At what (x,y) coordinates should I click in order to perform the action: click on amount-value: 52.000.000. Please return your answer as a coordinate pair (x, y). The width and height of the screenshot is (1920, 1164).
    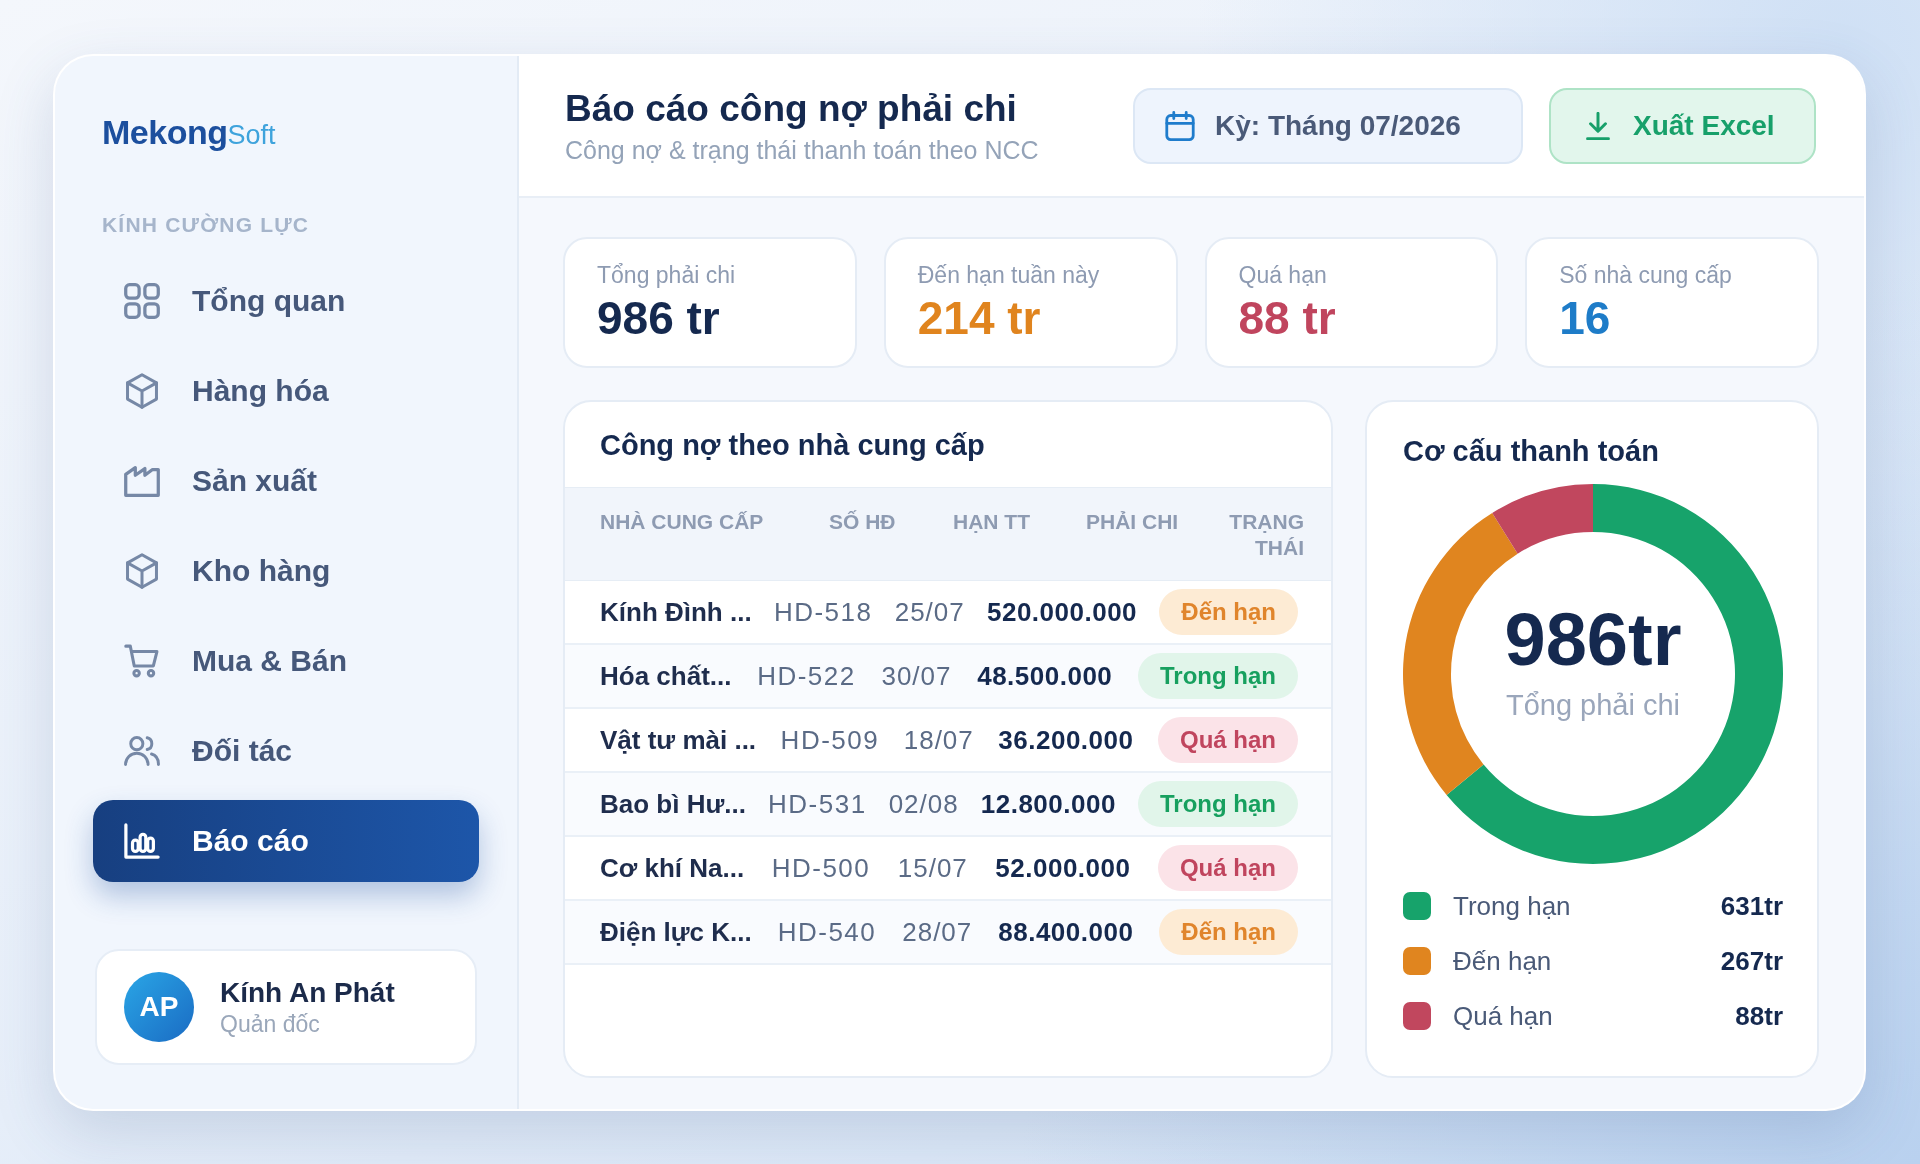
    Looking at the image, I should click on (1063, 868).